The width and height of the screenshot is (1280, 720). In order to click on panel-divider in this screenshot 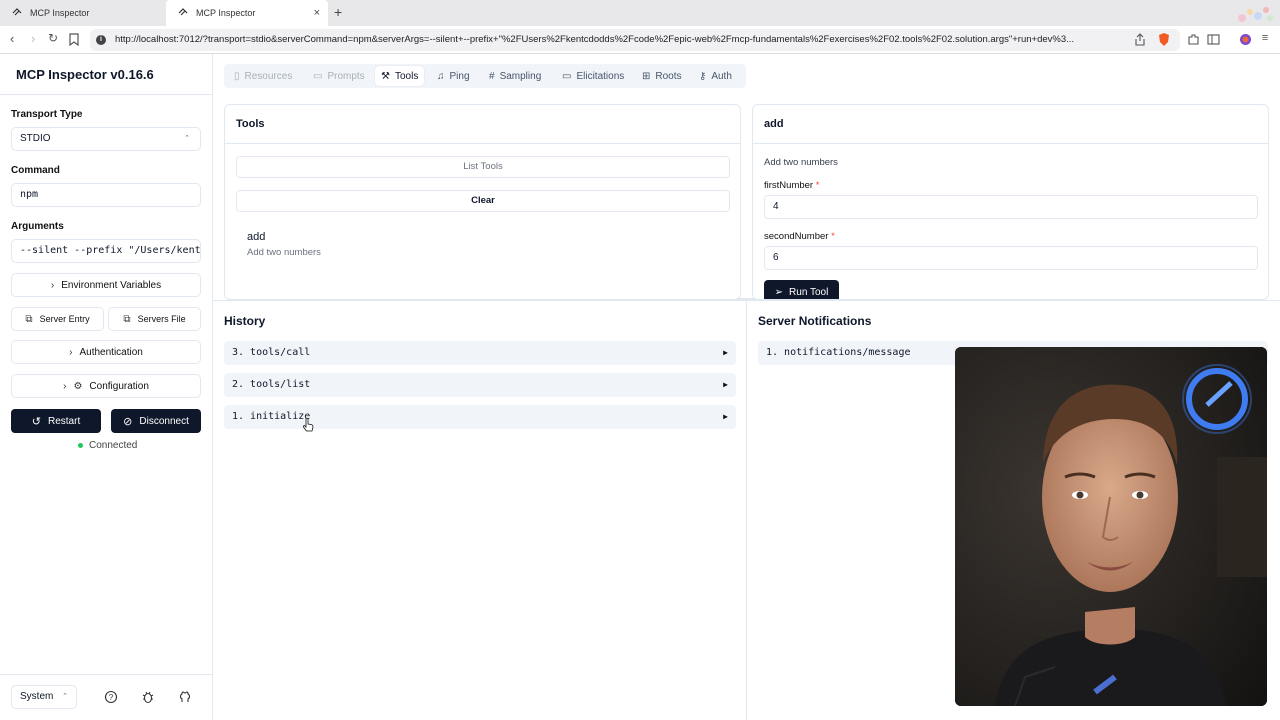, I will do `click(746, 510)`.